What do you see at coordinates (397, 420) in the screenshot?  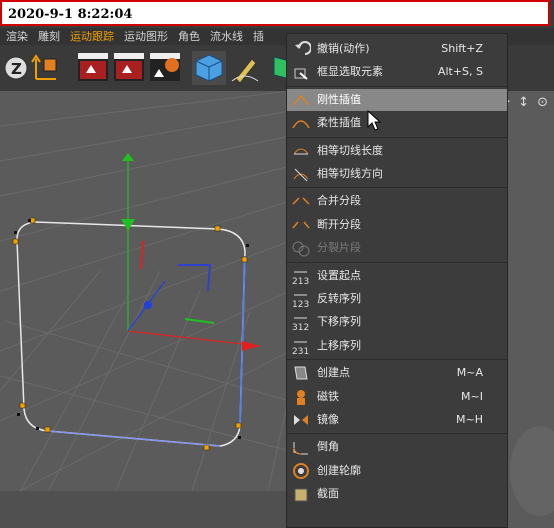 I see `menu-item: 镜像 M~H` at bounding box center [397, 420].